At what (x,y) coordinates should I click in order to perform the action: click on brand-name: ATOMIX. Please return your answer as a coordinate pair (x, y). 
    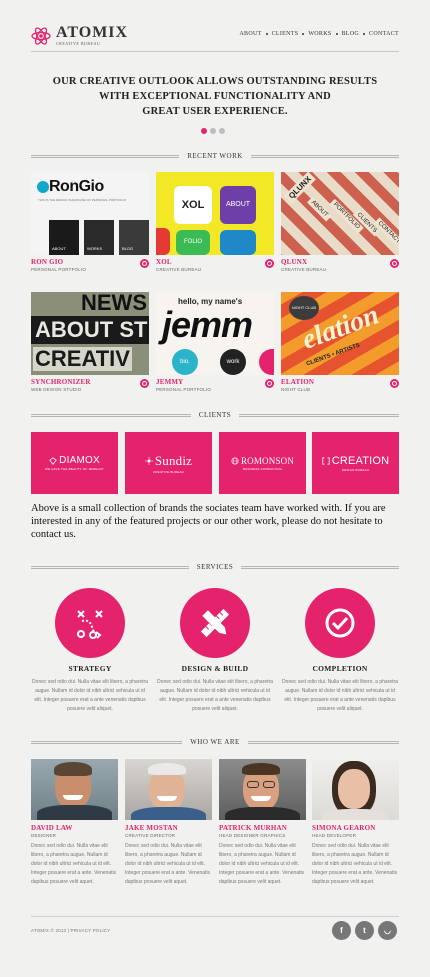
    Looking at the image, I should click on (92, 32).